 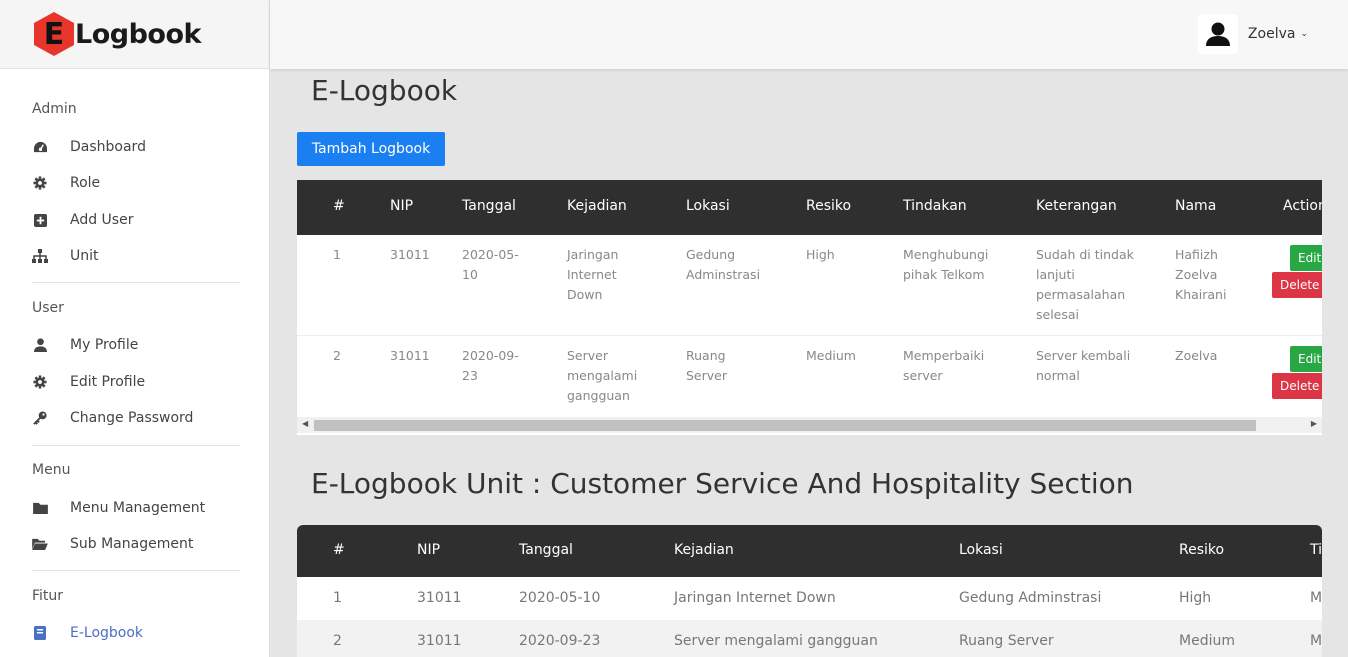 I want to click on book-icon, so click(x=40, y=633).